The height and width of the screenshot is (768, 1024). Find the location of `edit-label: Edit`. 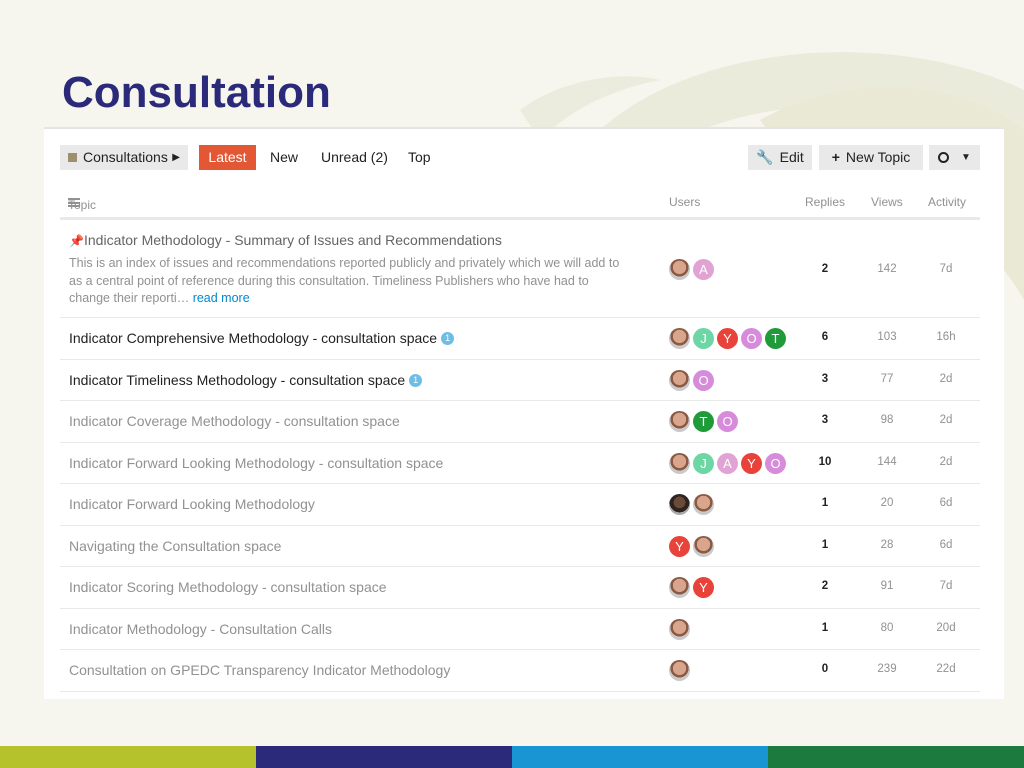

edit-label: Edit is located at coordinates (791, 157).